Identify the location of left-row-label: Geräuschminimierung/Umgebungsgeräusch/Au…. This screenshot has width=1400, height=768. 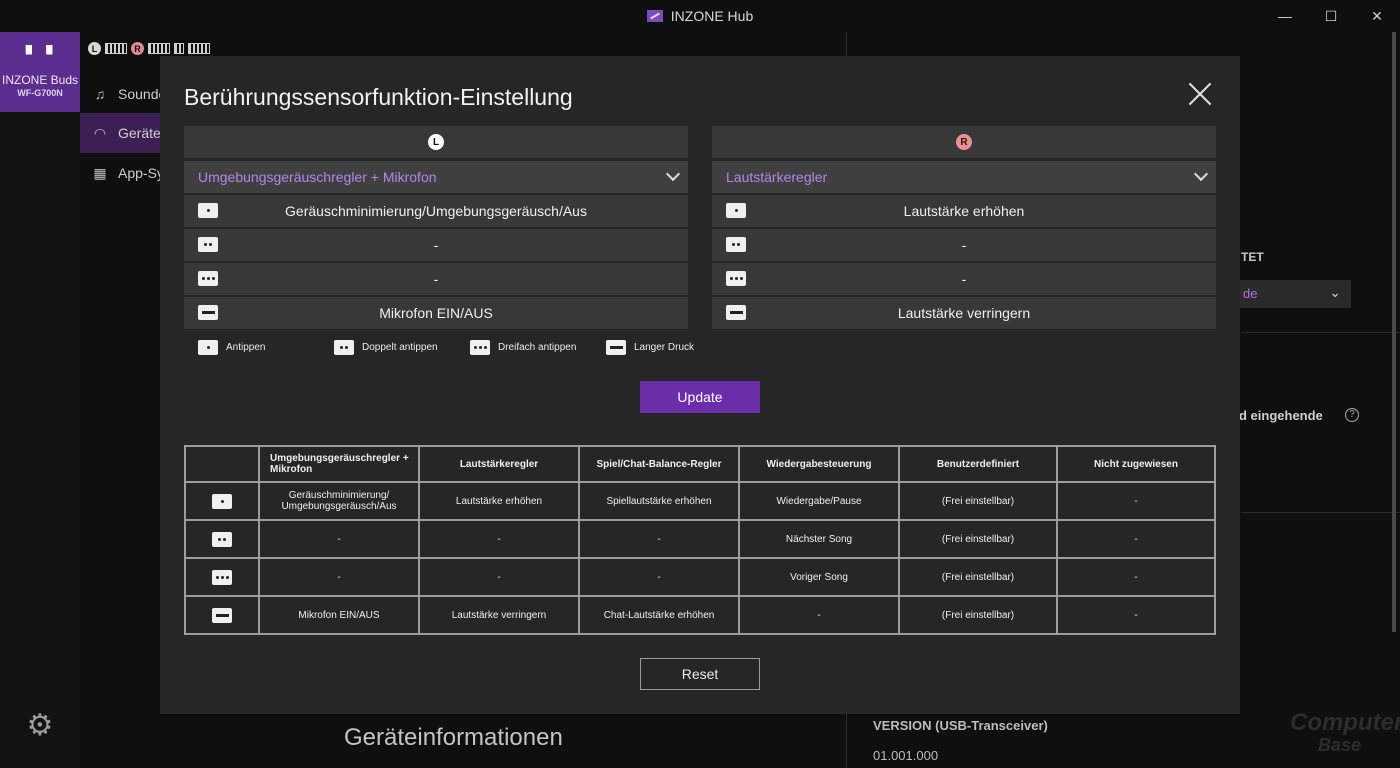
(436, 211).